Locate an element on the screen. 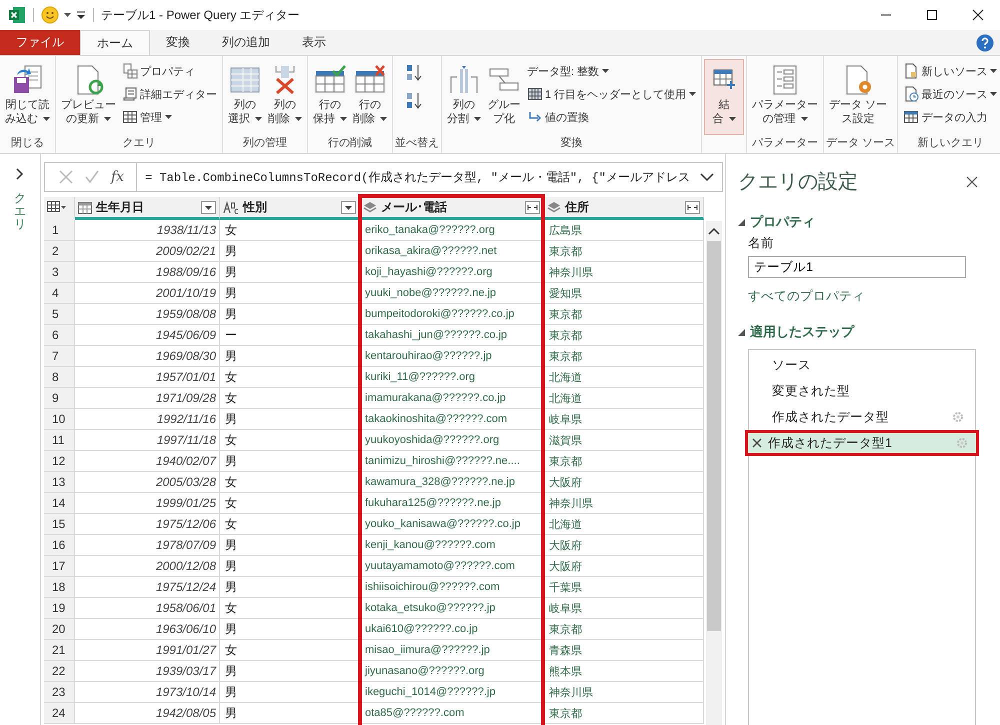 This screenshot has width=1000, height=725. step-label: 作成されたデータ型1 is located at coordinates (830, 443).